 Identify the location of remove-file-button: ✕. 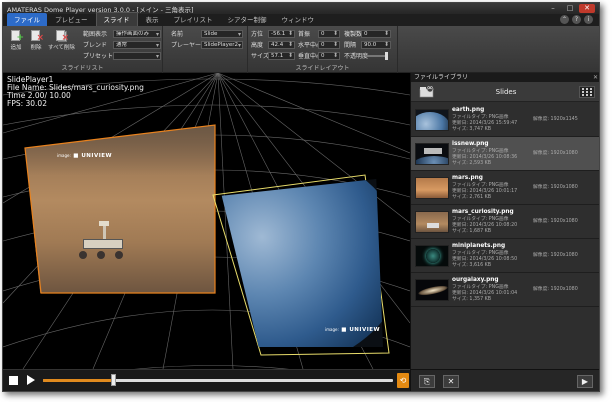
(451, 381).